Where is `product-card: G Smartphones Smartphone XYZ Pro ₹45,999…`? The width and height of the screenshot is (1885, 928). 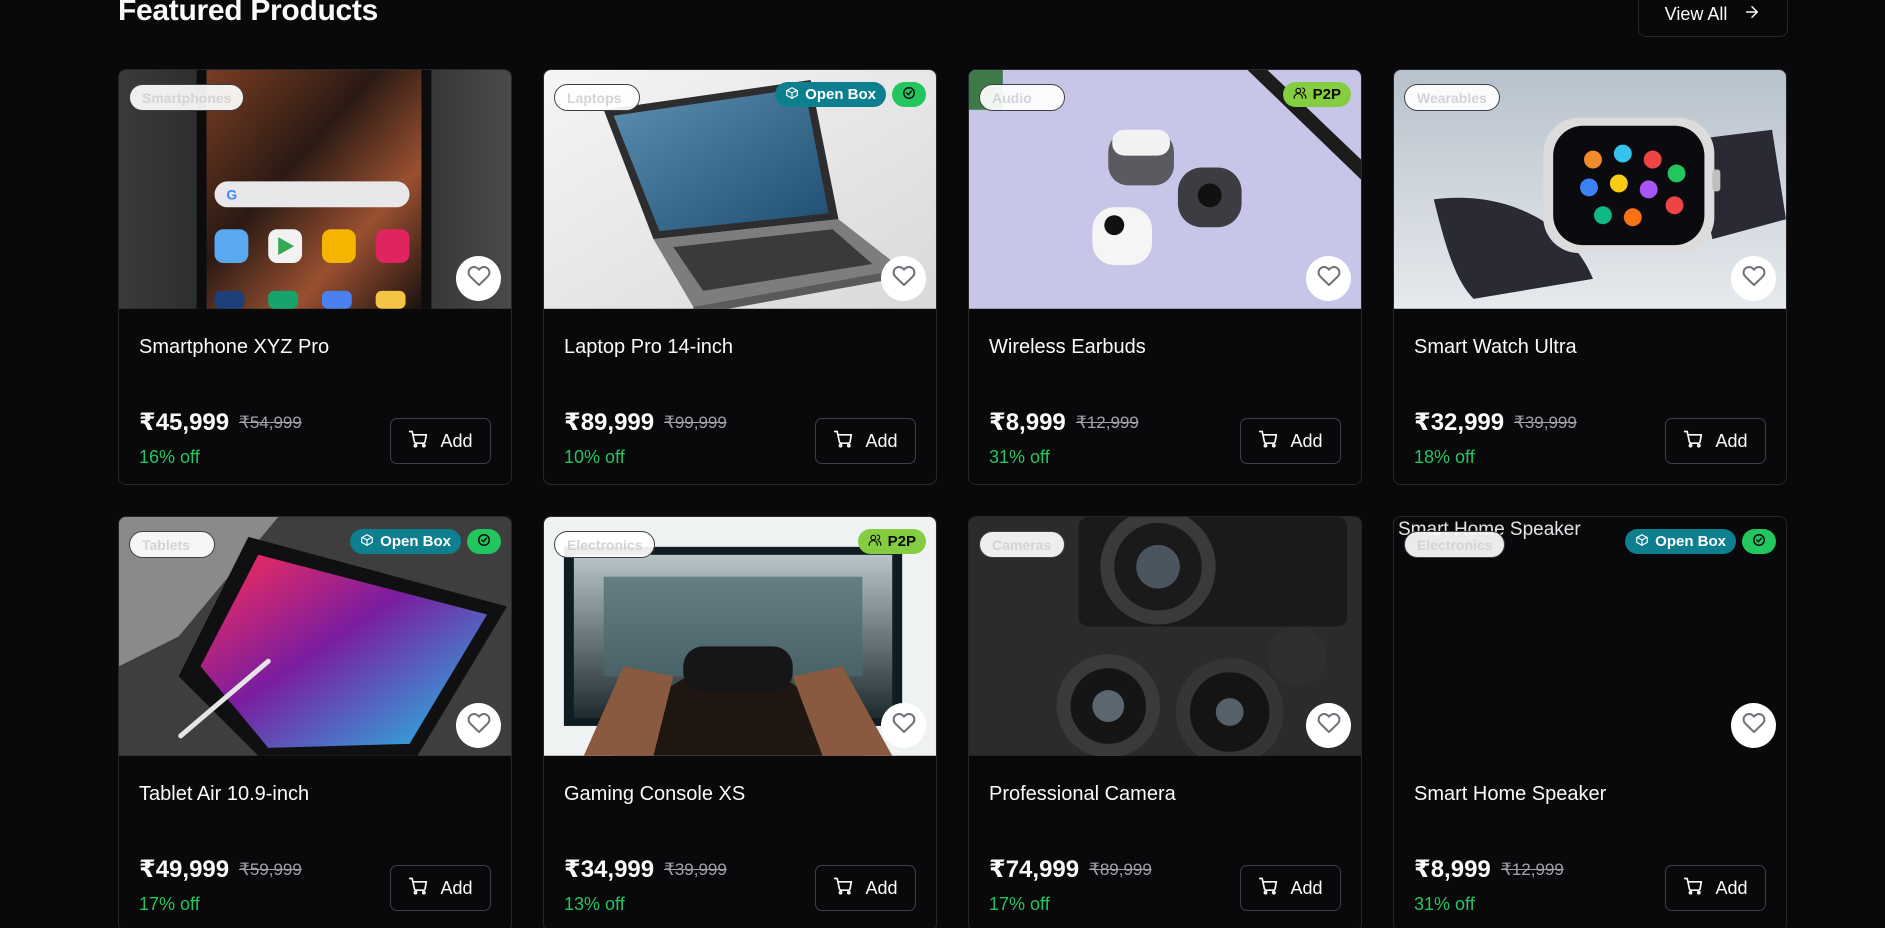
product-card: G Smartphones Smartphone XYZ Pro ₹45,999… is located at coordinates (315, 277).